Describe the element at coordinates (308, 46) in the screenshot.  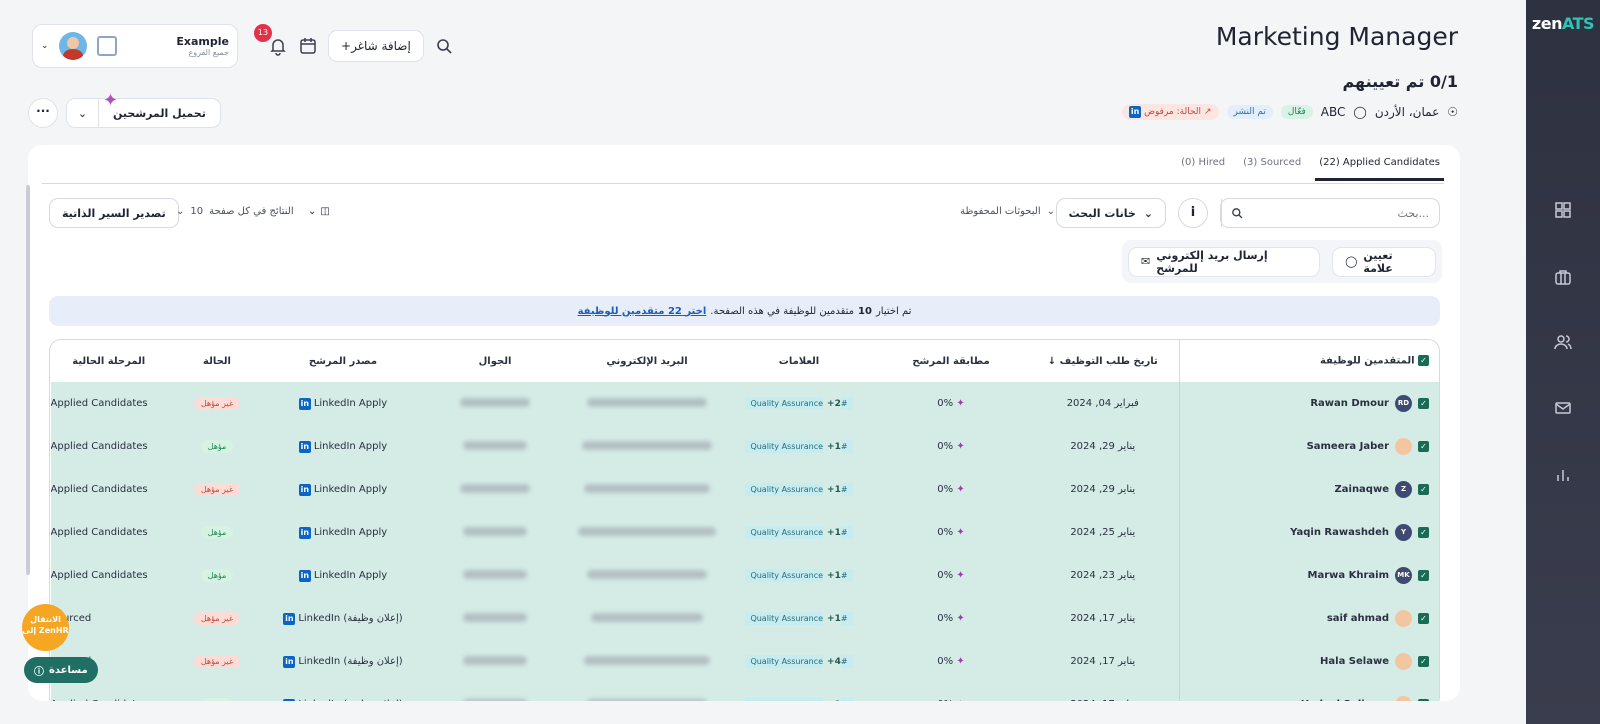
I see `calendar-icon` at that location.